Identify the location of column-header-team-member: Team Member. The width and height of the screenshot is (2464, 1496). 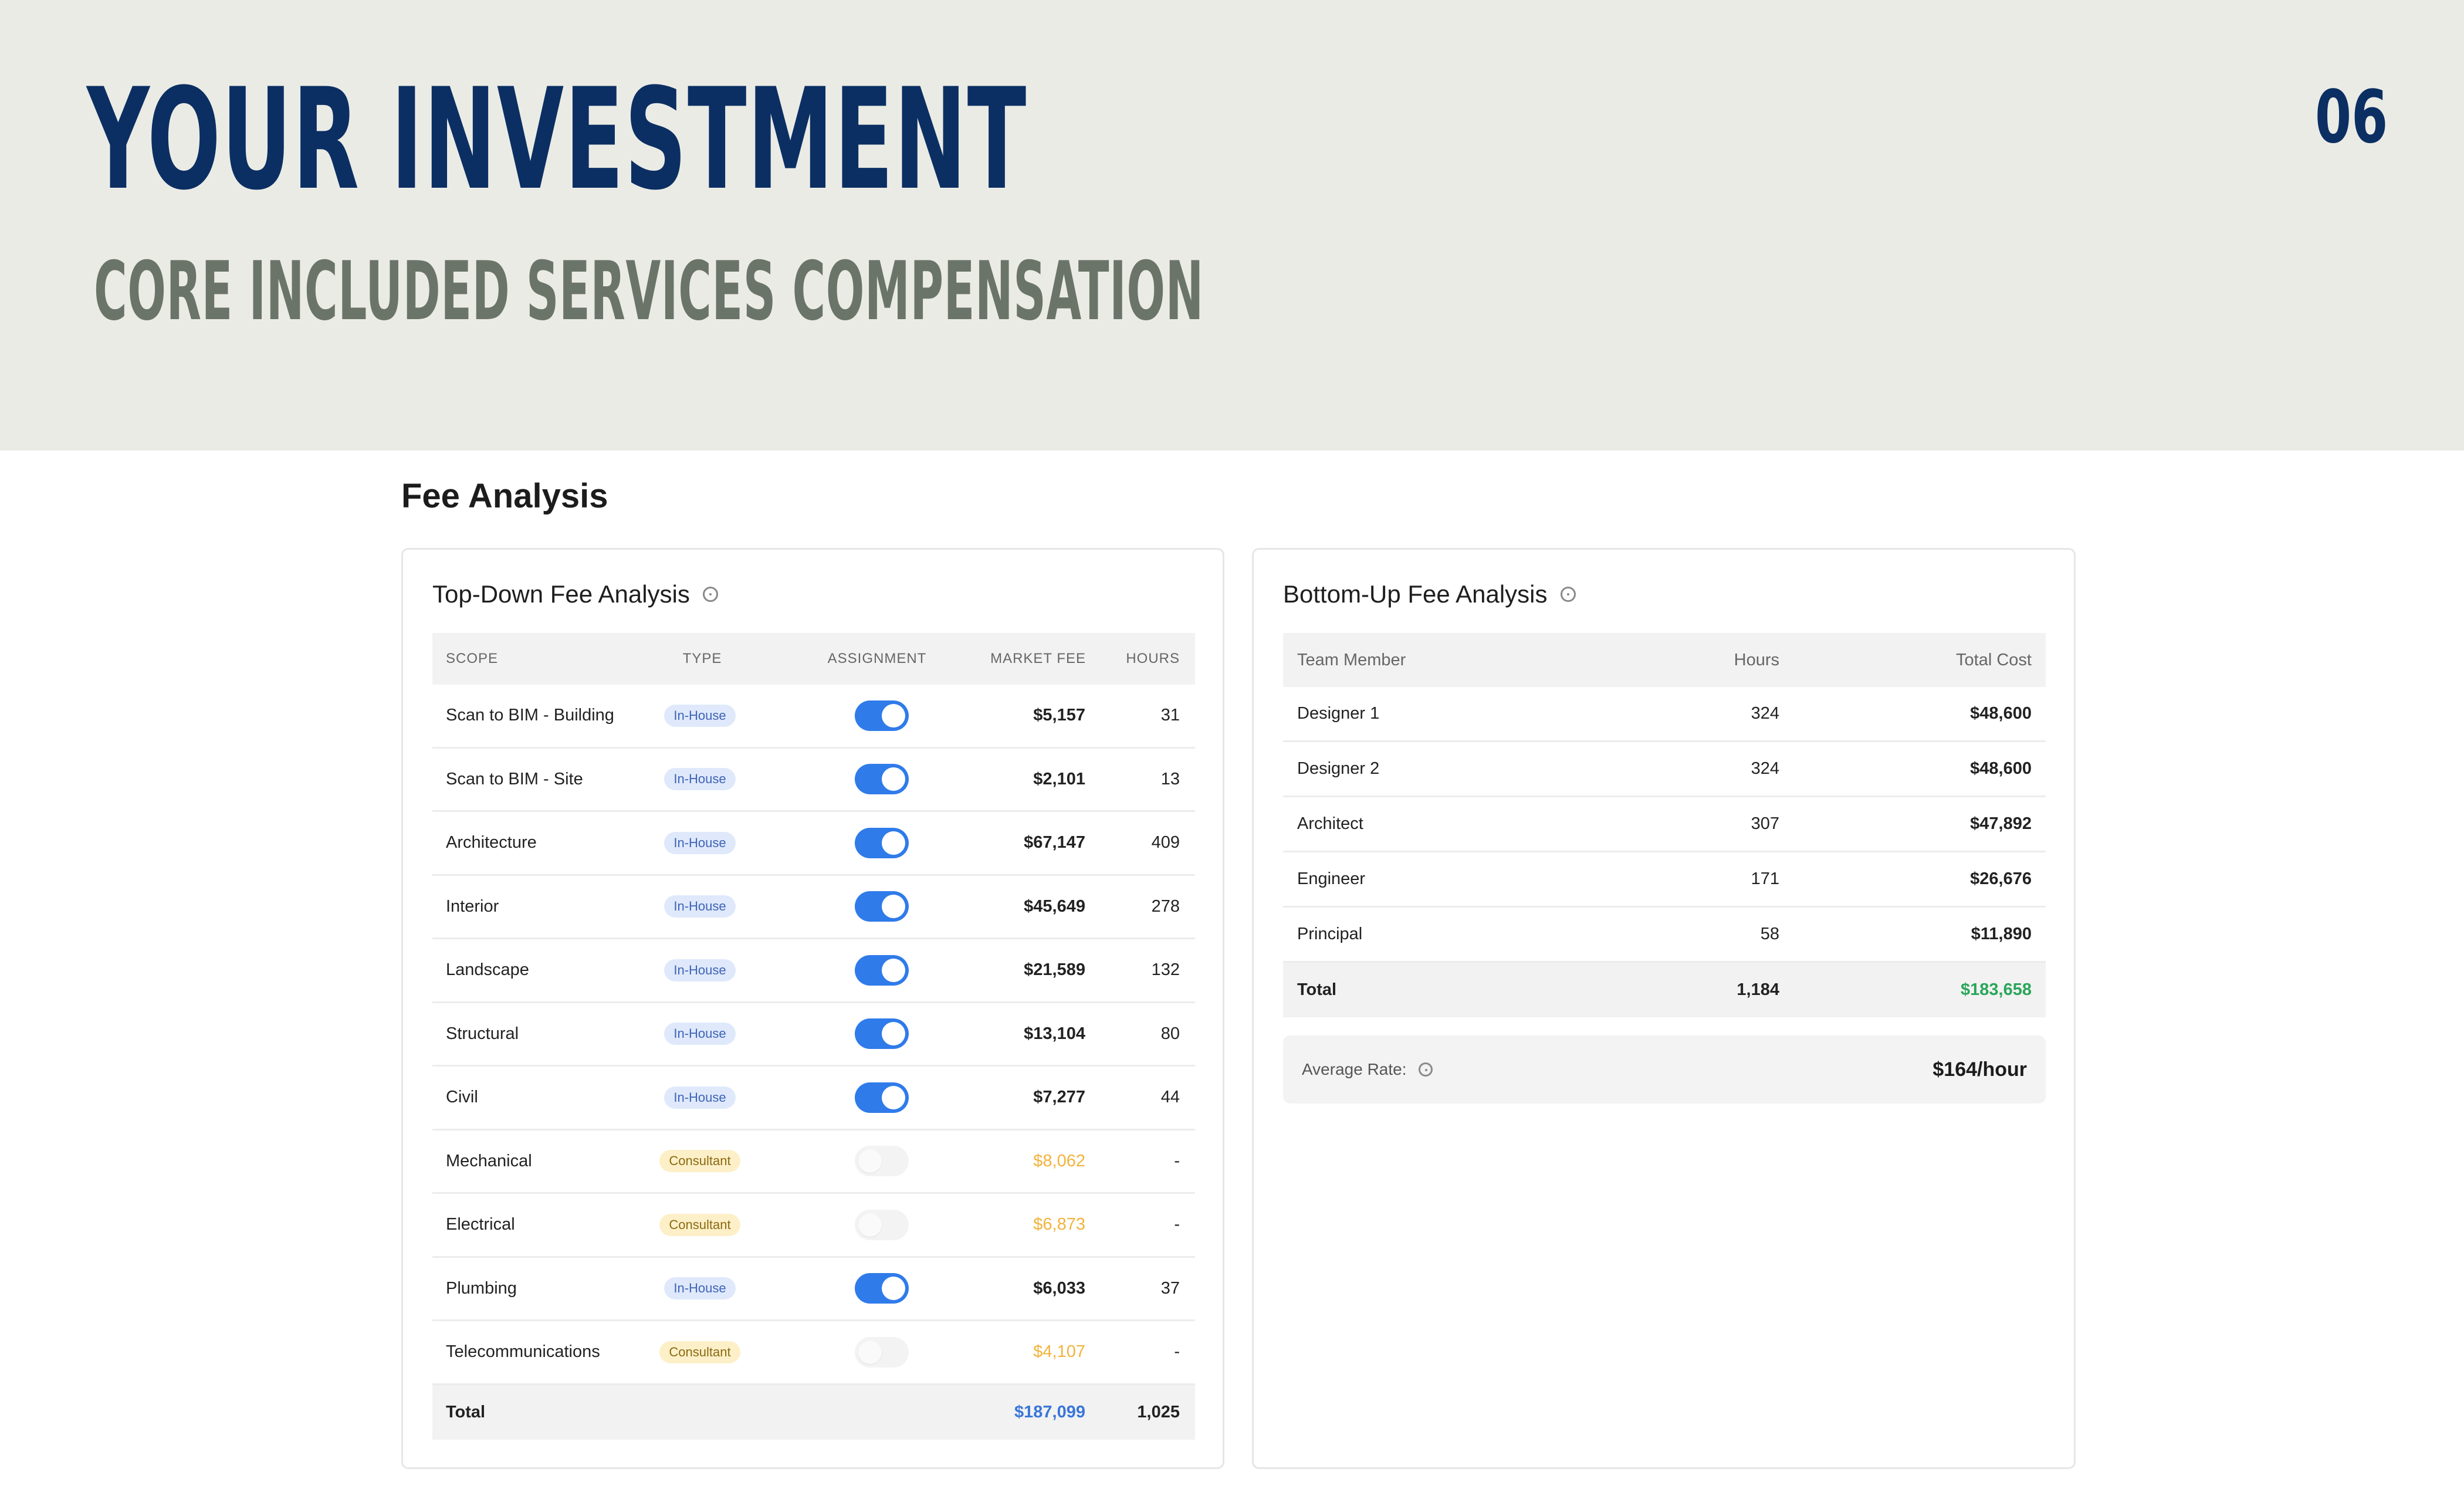
(1351, 660).